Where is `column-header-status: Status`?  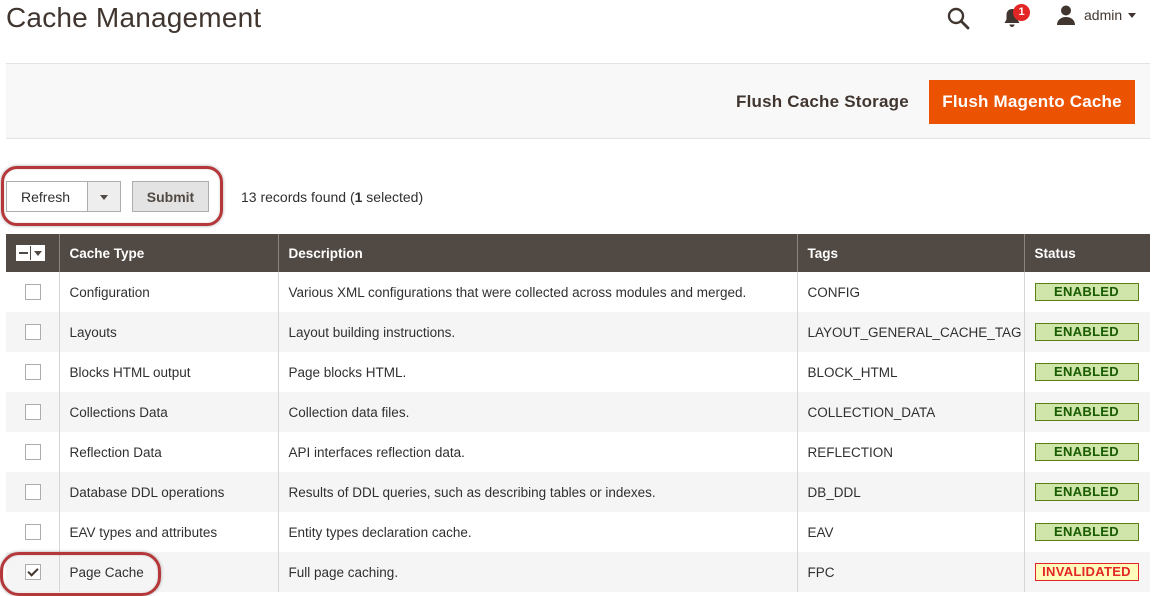
column-header-status: Status is located at coordinates (1086, 253).